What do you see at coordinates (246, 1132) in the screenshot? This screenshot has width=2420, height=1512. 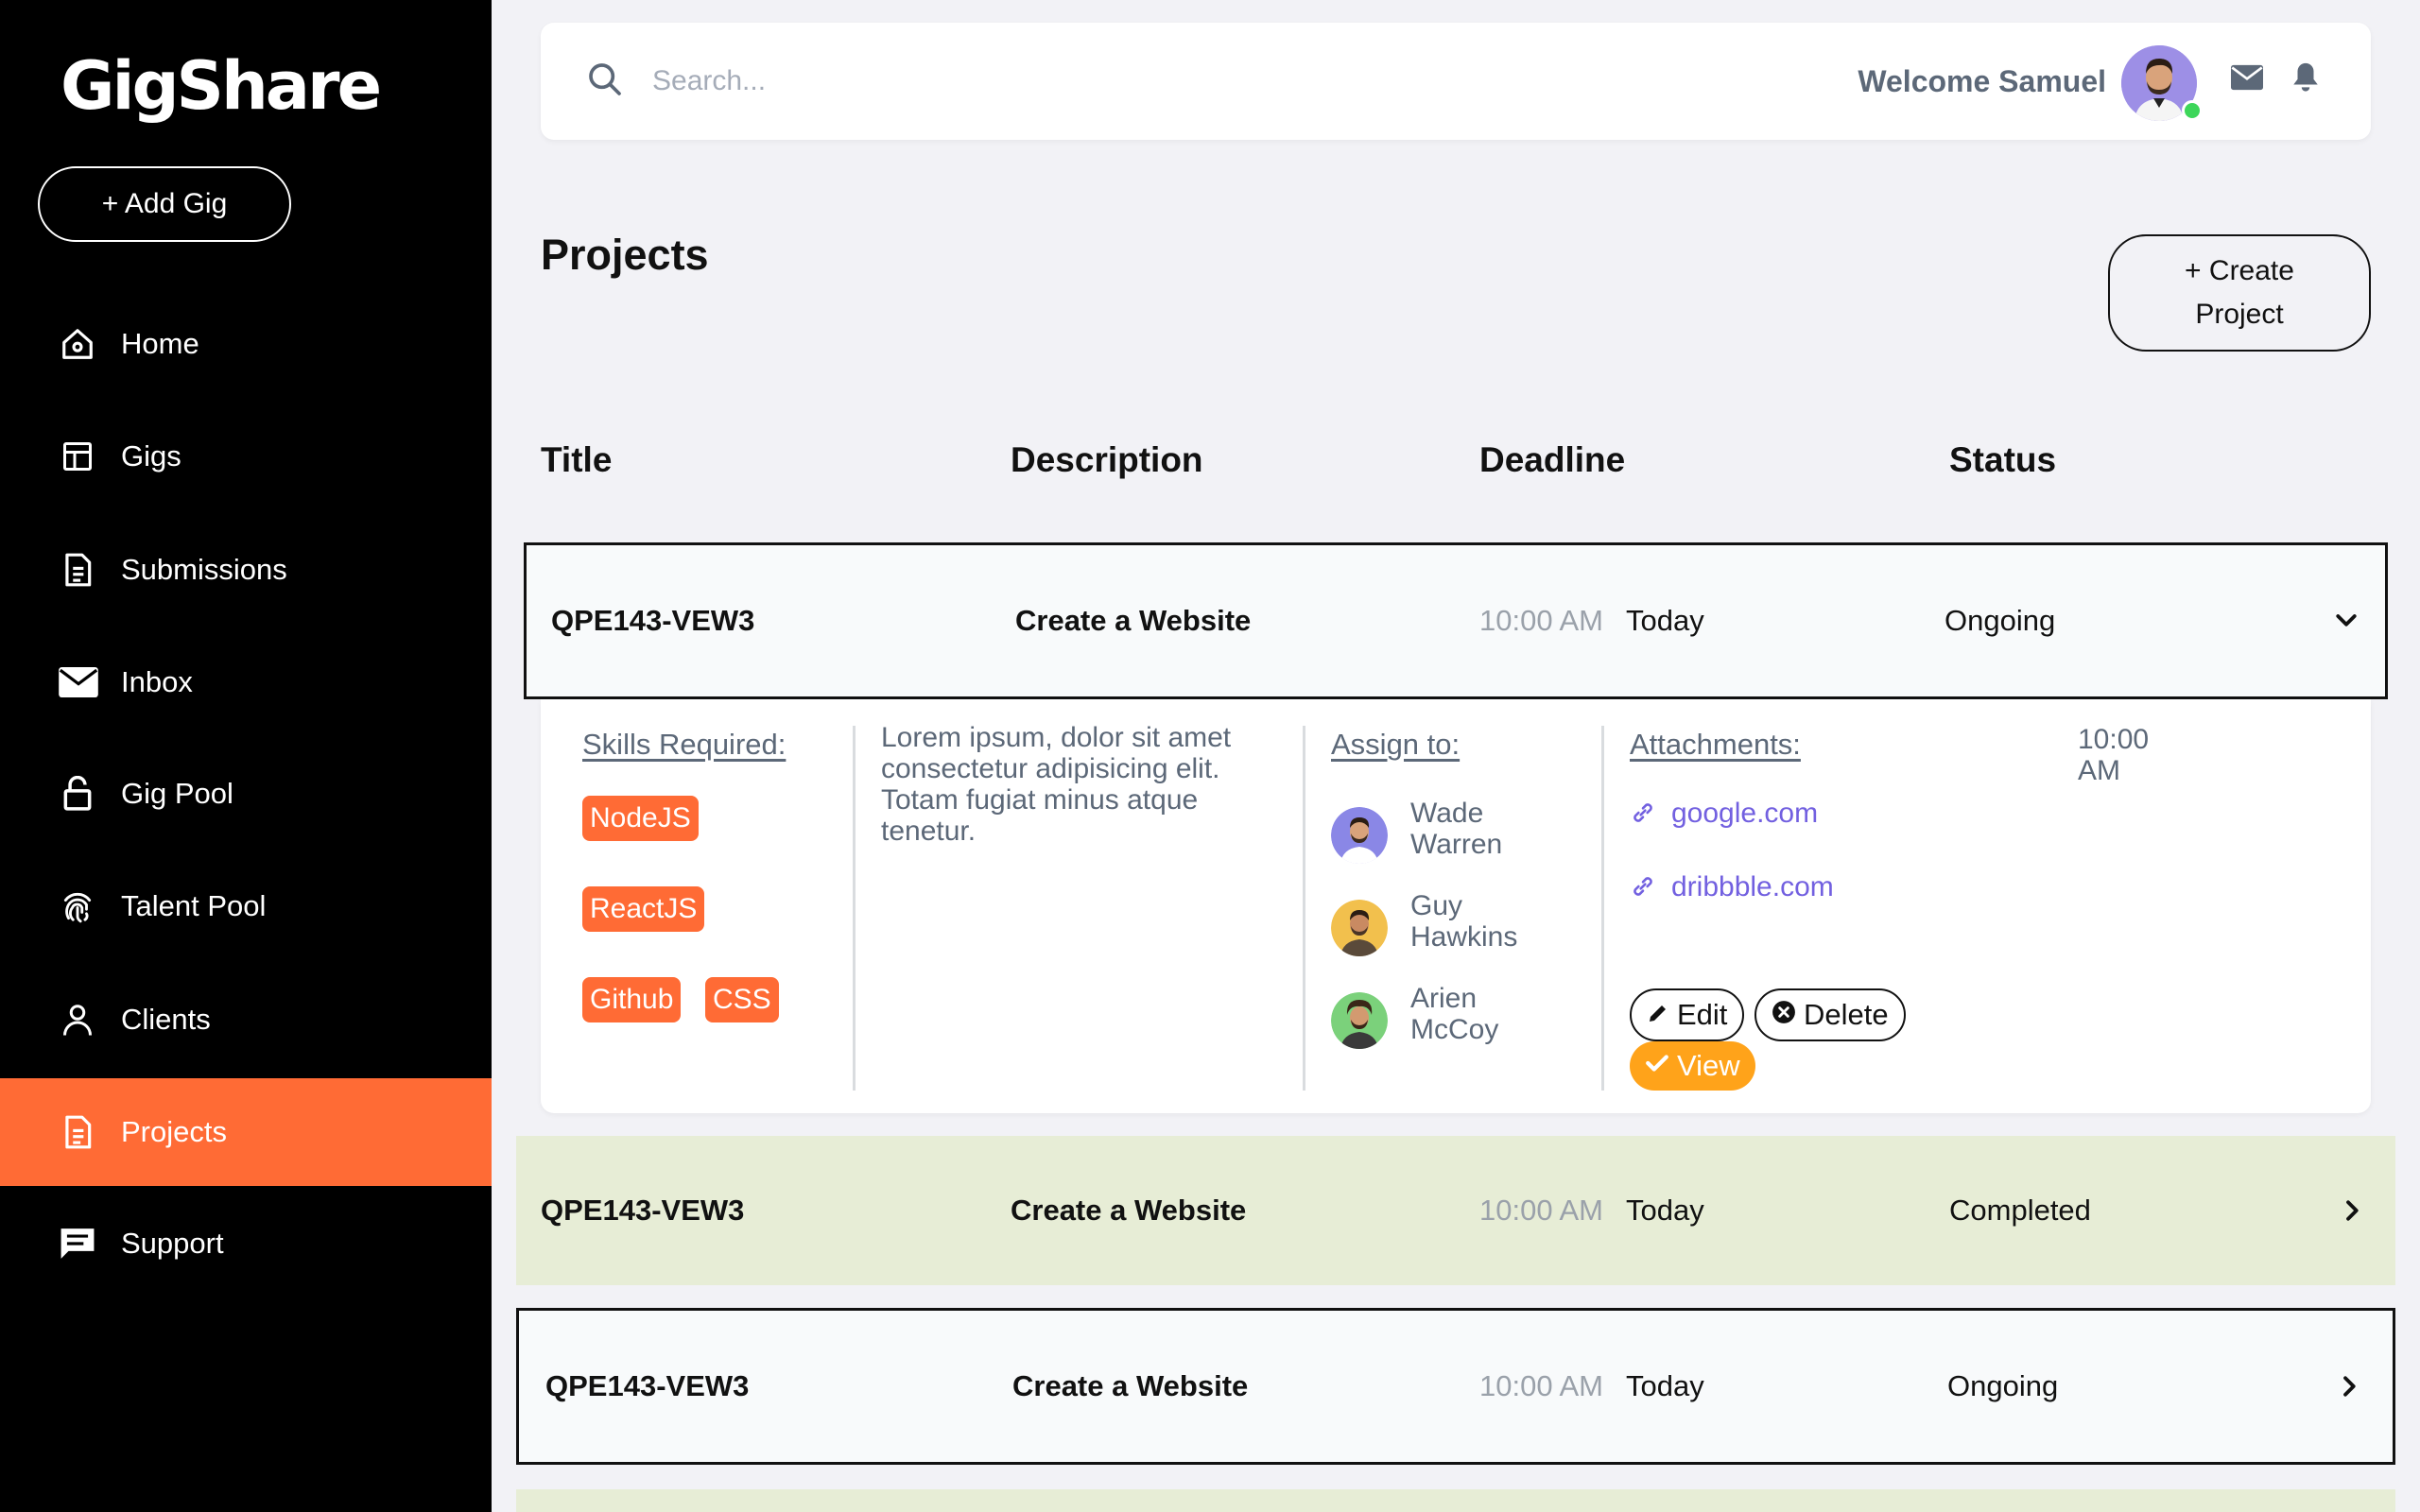 I see `sidebar-item-projects: Projects` at bounding box center [246, 1132].